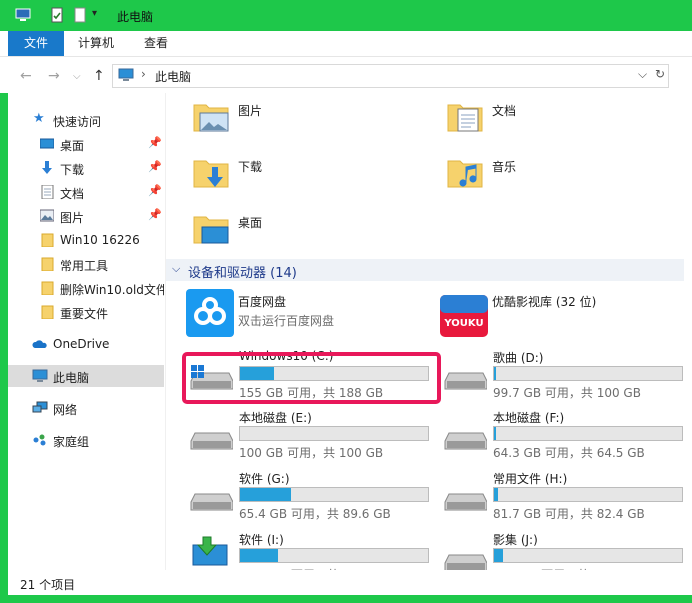  I want to click on refresh-button: ↻, so click(660, 74).